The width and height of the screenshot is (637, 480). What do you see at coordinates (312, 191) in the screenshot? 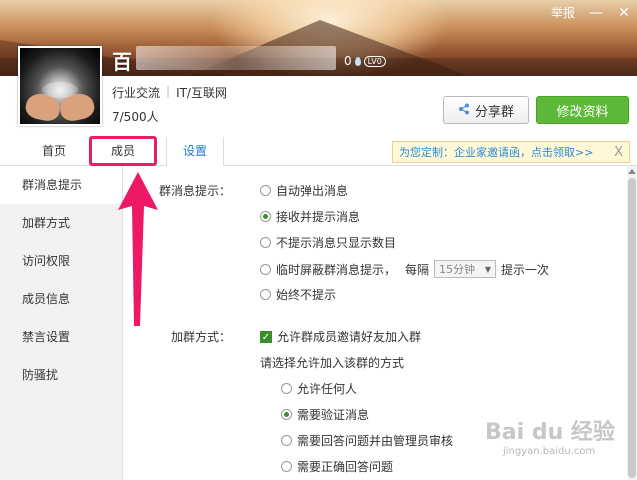
I see `option-label: 自动弹出消息` at bounding box center [312, 191].